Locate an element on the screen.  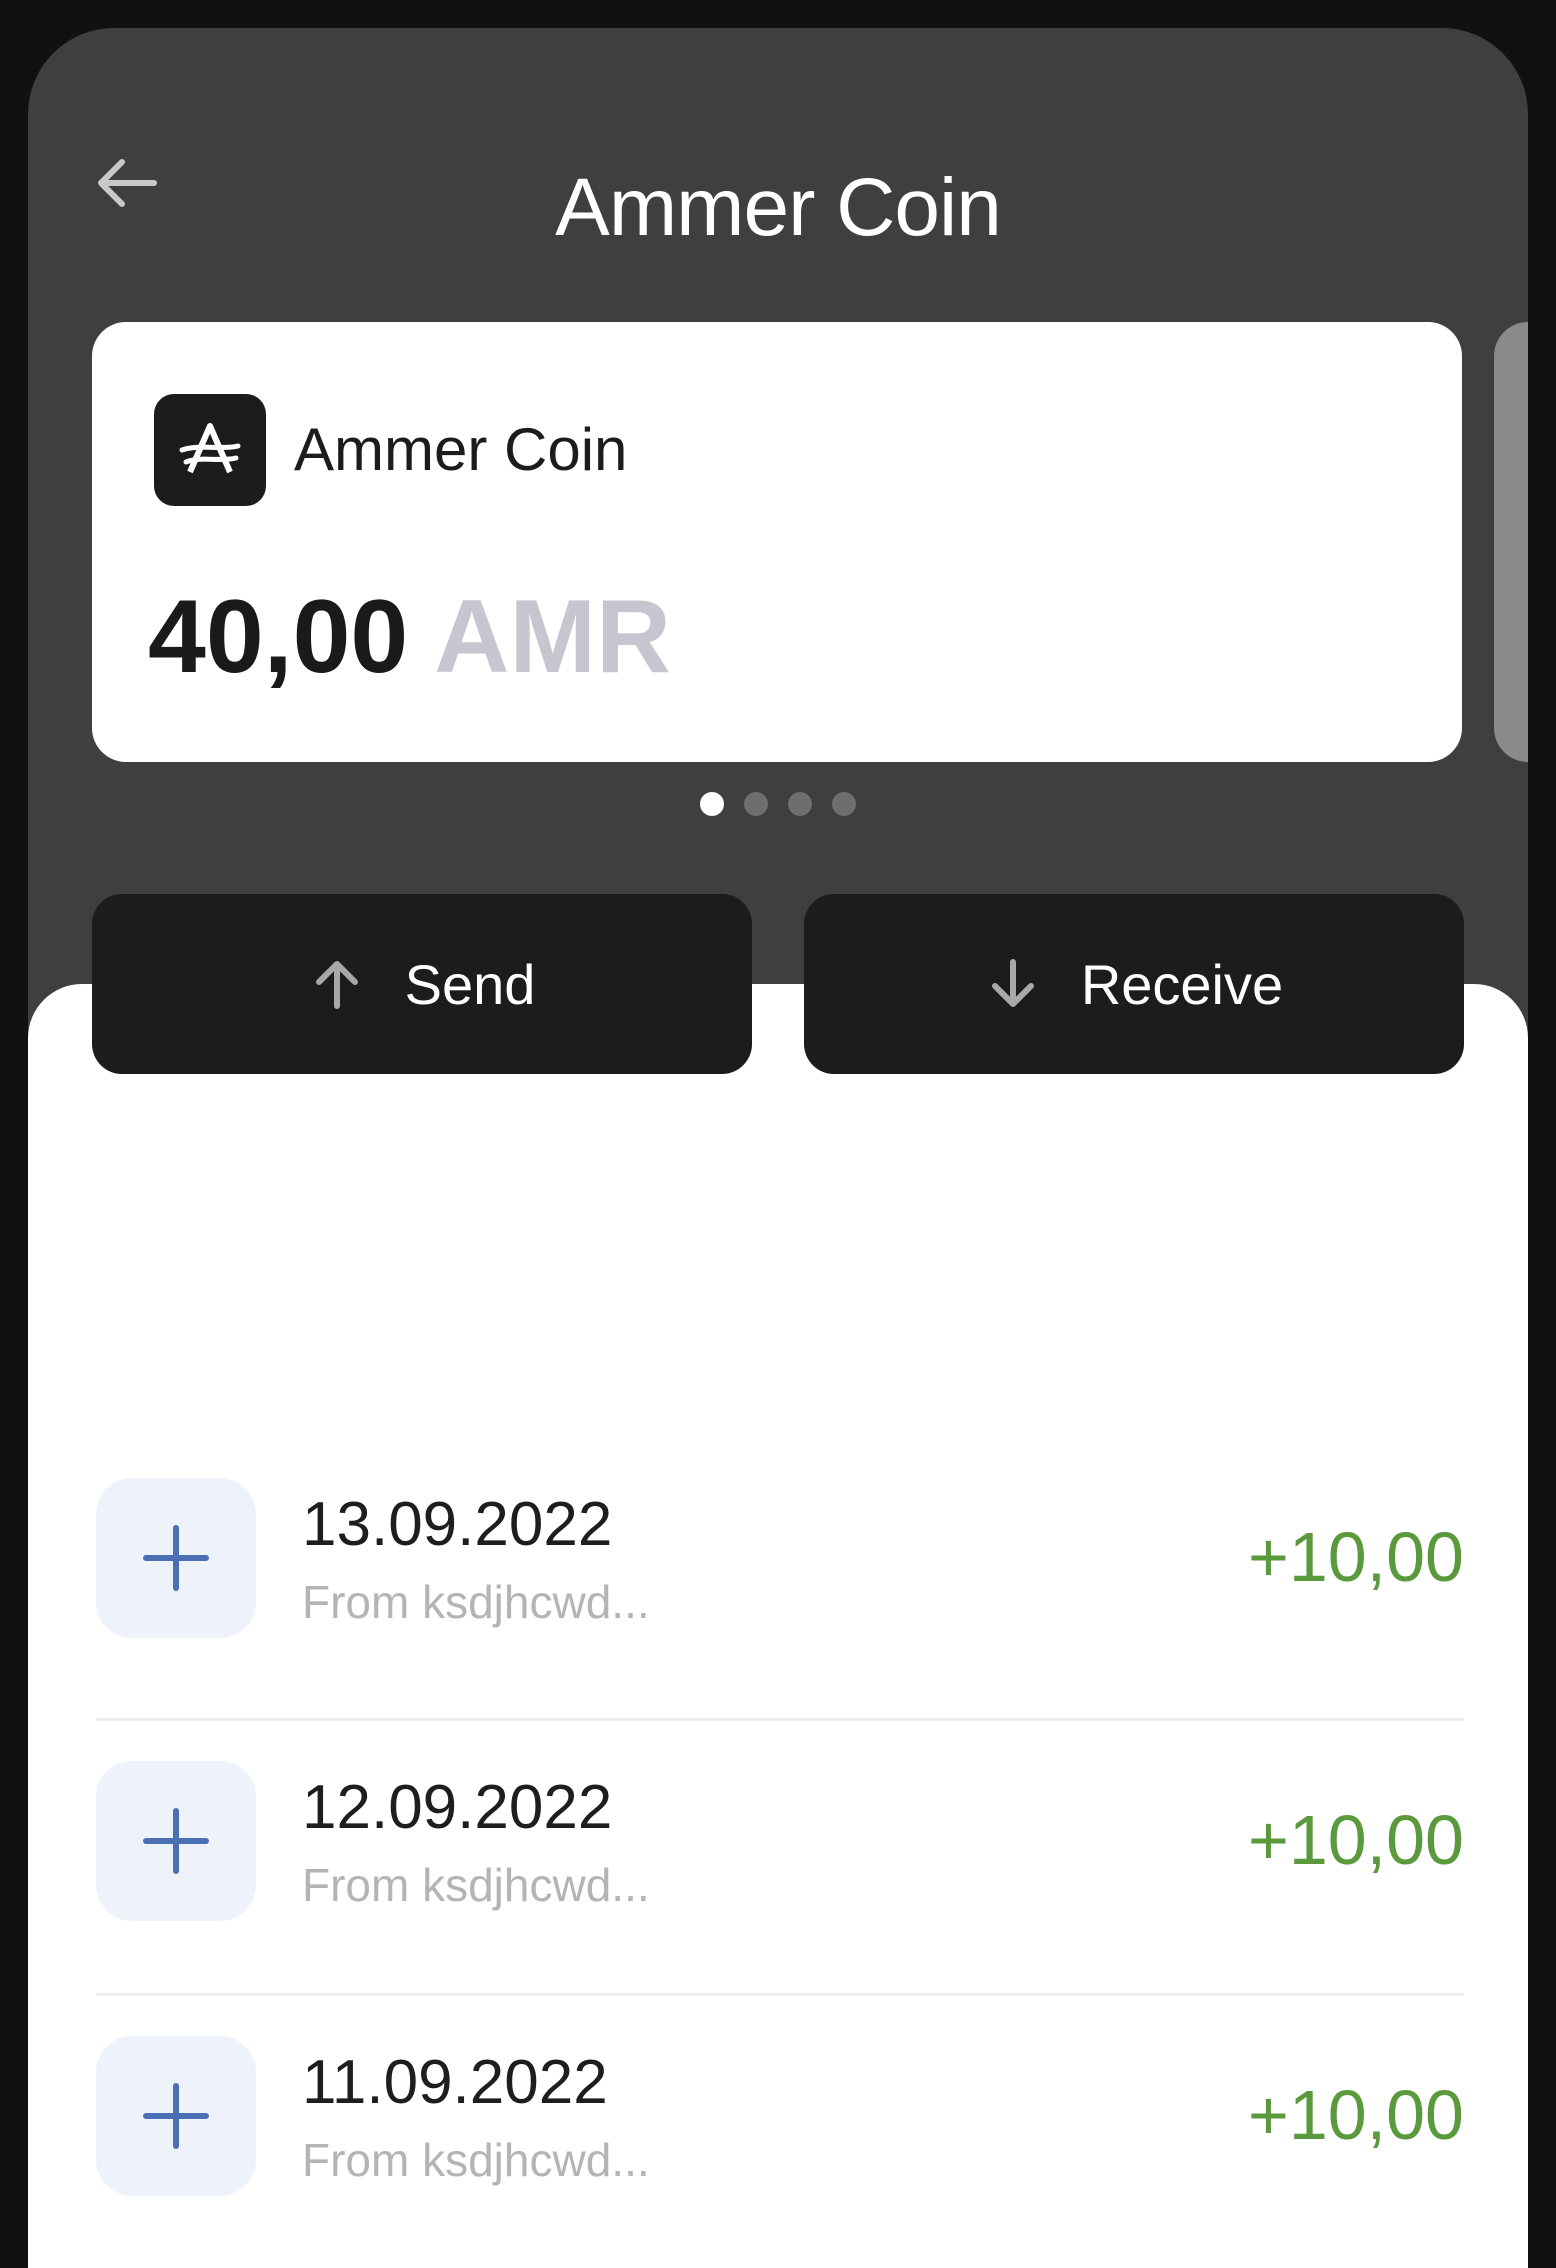
card-pager is located at coordinates (778, 804).